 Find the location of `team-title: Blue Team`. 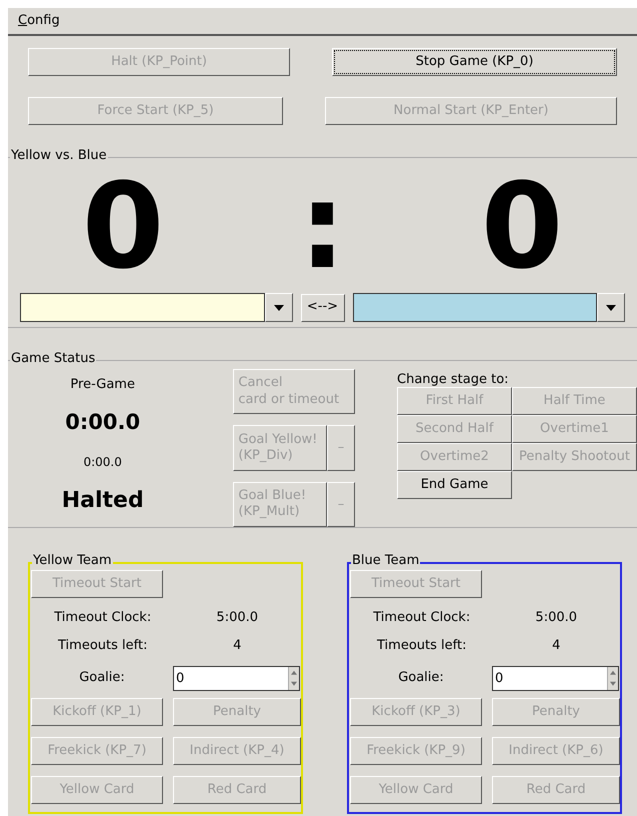

team-title: Blue Team is located at coordinates (385, 560).